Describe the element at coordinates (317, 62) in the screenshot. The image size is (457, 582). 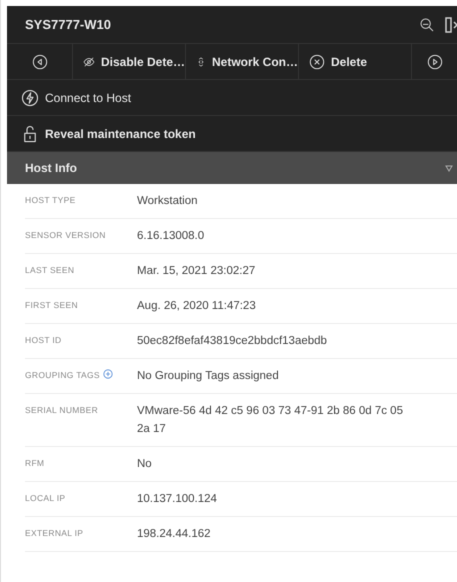
I see `close-circle-icon` at that location.